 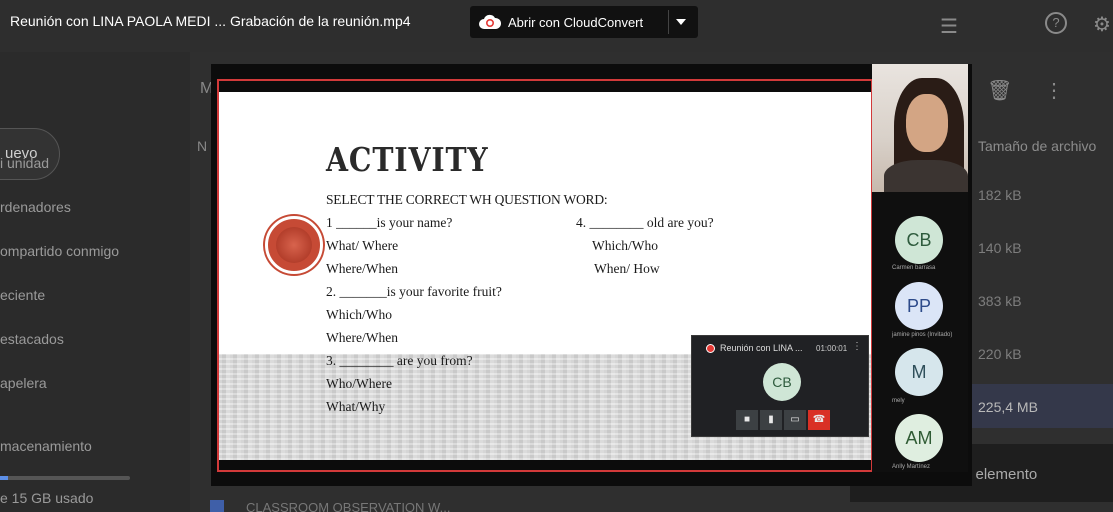 I want to click on present-button: ▭, so click(x=795, y=420).